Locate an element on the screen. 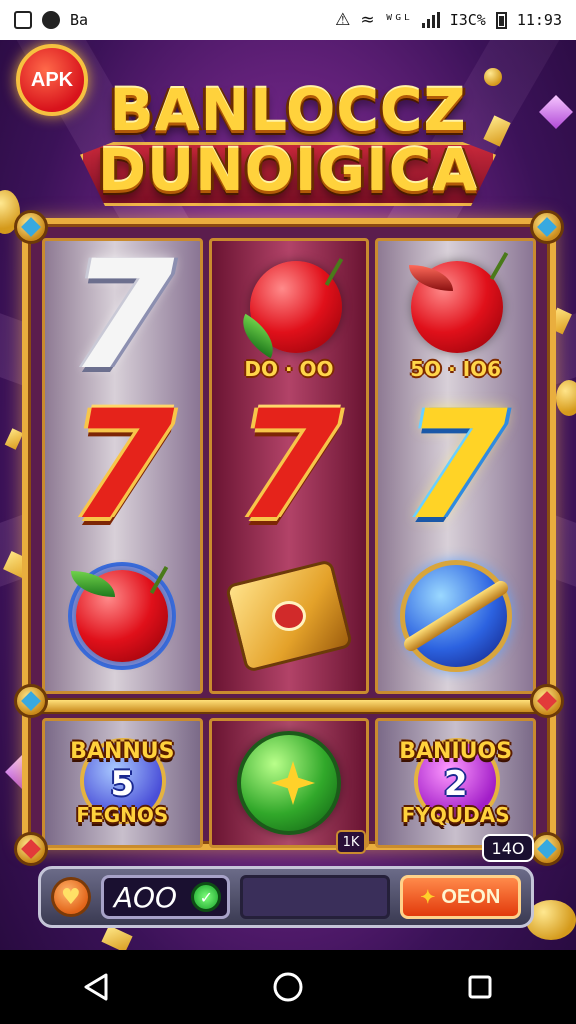  recents-icon is located at coordinates (480, 987).